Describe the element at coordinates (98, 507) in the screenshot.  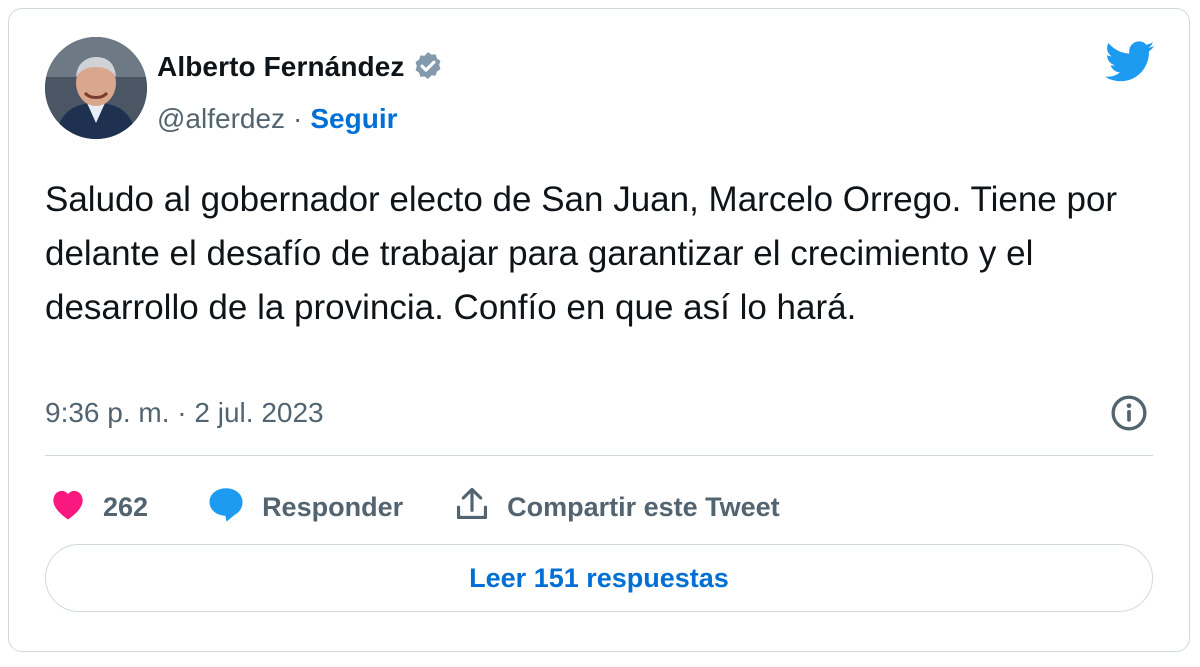
I see `like-button: 262` at that location.